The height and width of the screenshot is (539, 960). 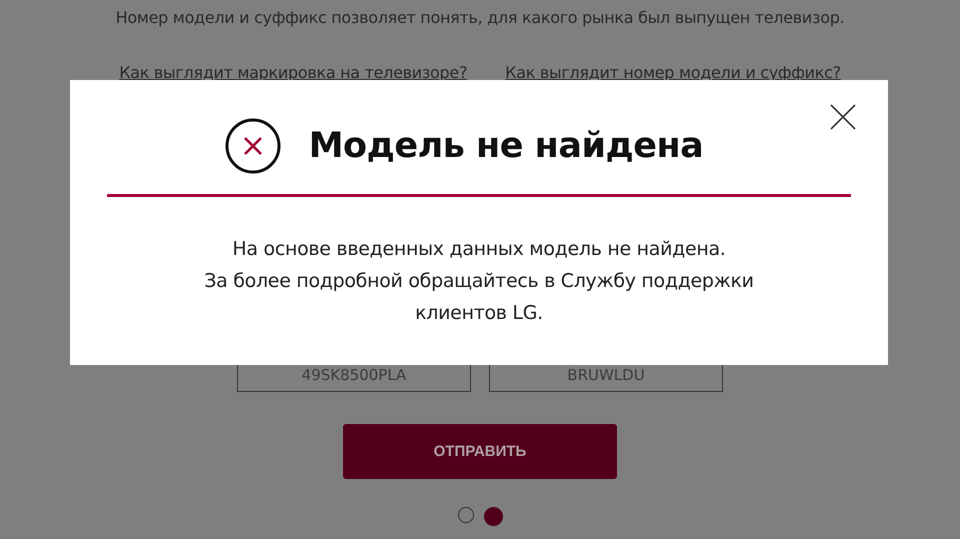 What do you see at coordinates (479, 297) in the screenshot?
I see `dialog-message: За более подробной обращайтесь в Службу поддержки клиентов LG.` at bounding box center [479, 297].